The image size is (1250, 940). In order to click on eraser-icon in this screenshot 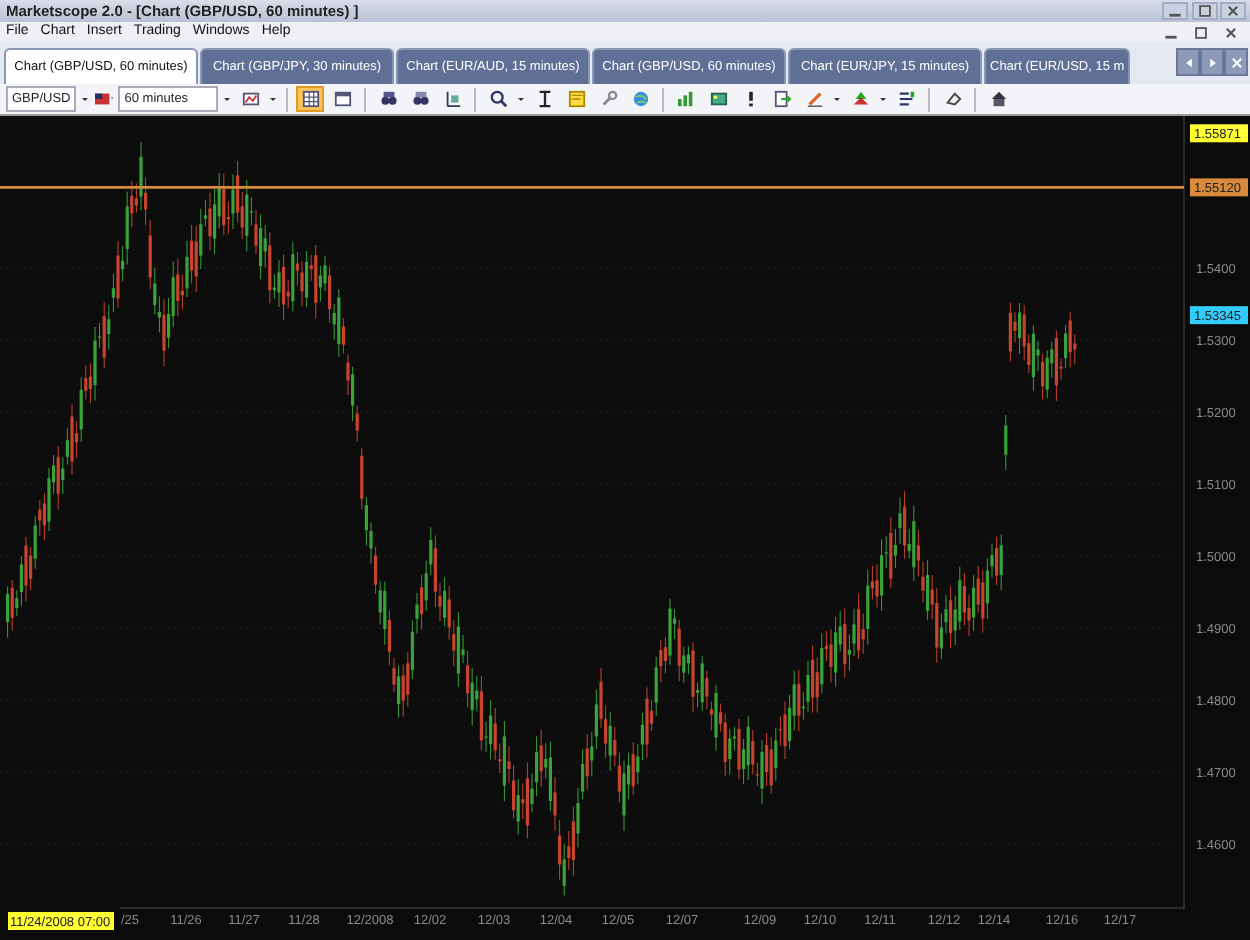, I will do `click(952, 99)`.